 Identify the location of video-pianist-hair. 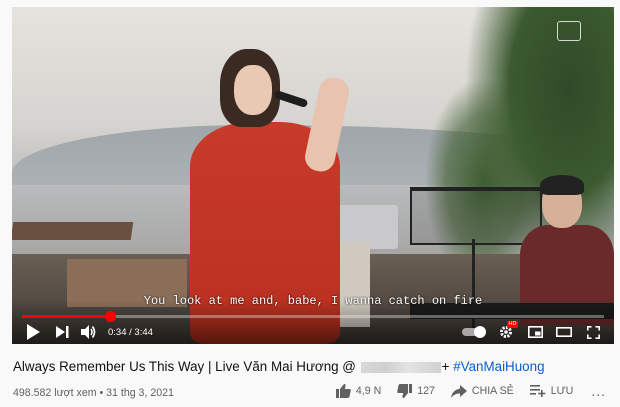
(562, 185).